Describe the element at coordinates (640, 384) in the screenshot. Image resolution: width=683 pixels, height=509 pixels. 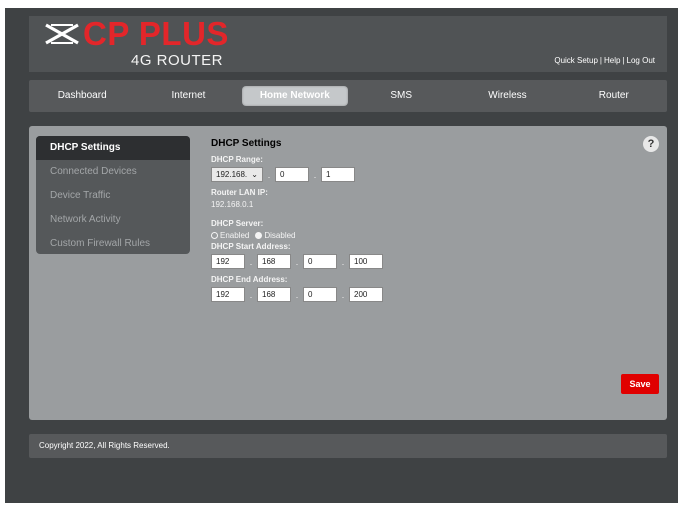
I see `save-button: Save` at that location.